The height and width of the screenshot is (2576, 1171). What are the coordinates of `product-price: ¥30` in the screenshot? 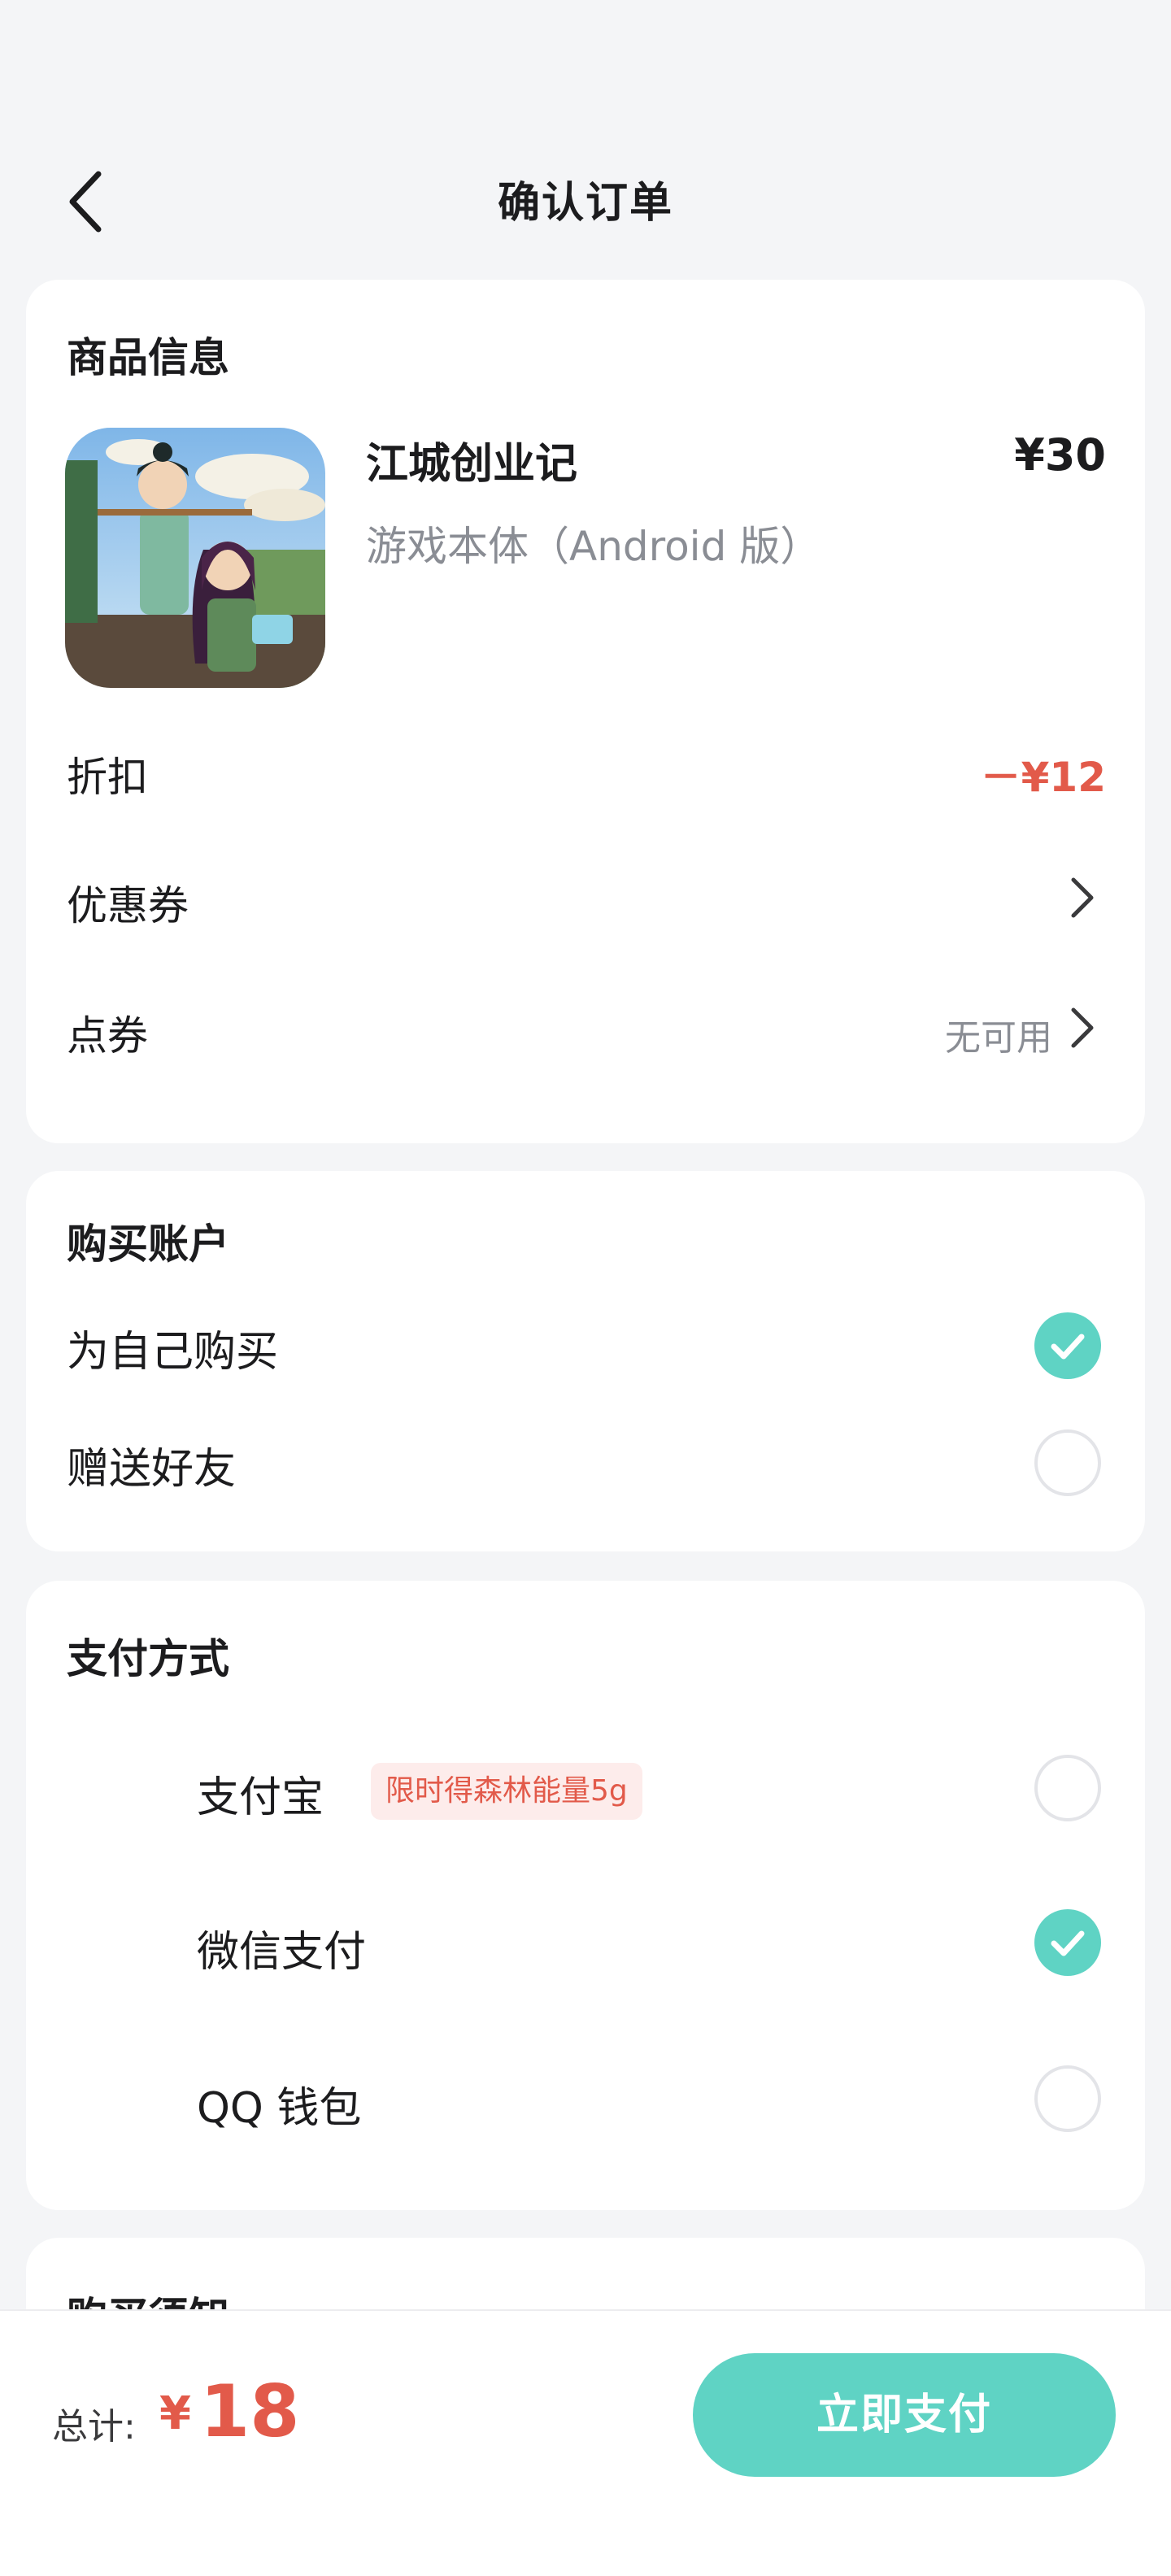 It's located at (1060, 455).